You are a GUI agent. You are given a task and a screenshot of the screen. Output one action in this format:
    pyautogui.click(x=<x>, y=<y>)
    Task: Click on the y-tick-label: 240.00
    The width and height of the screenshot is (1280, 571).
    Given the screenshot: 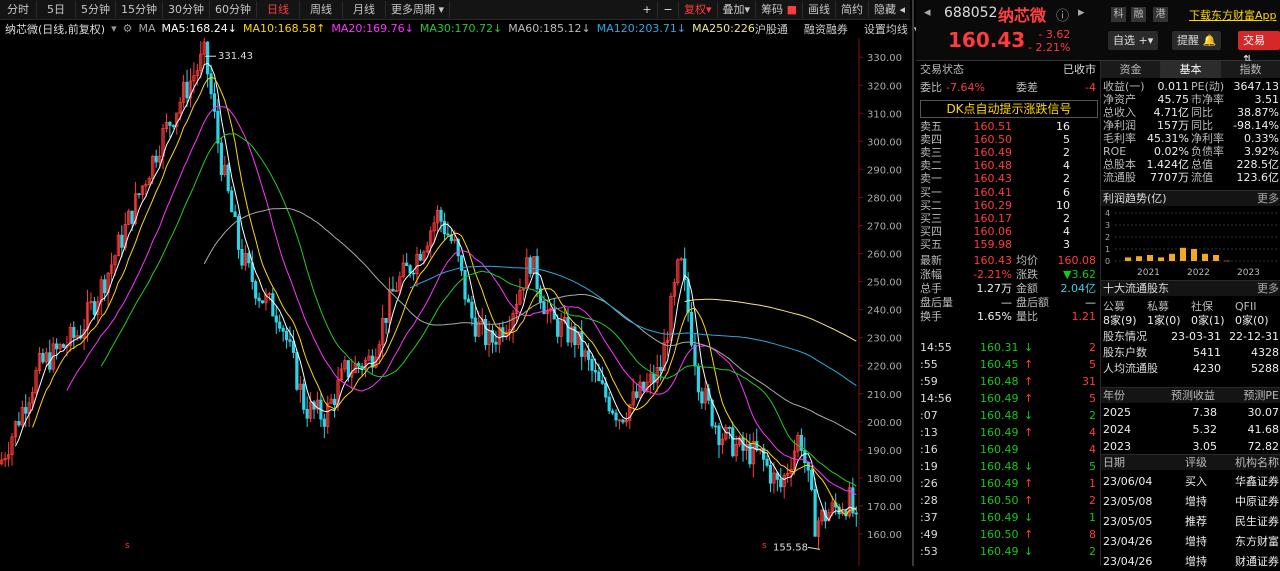 What is the action you would take?
    pyautogui.click(x=884, y=311)
    